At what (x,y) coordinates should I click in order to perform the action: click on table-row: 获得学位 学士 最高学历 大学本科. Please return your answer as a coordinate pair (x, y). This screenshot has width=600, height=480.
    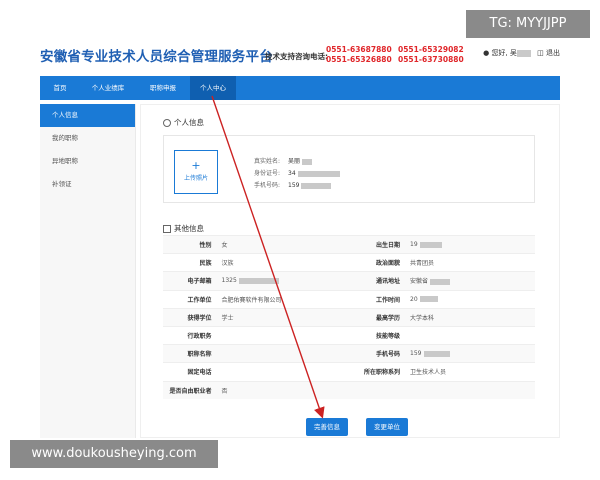
    Looking at the image, I should click on (349, 317).